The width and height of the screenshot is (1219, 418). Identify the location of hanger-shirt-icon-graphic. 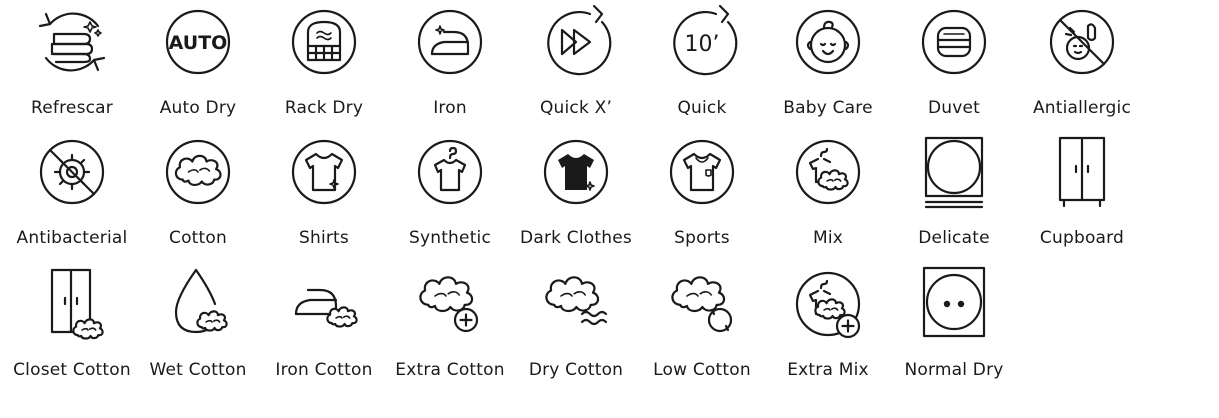
(450, 172).